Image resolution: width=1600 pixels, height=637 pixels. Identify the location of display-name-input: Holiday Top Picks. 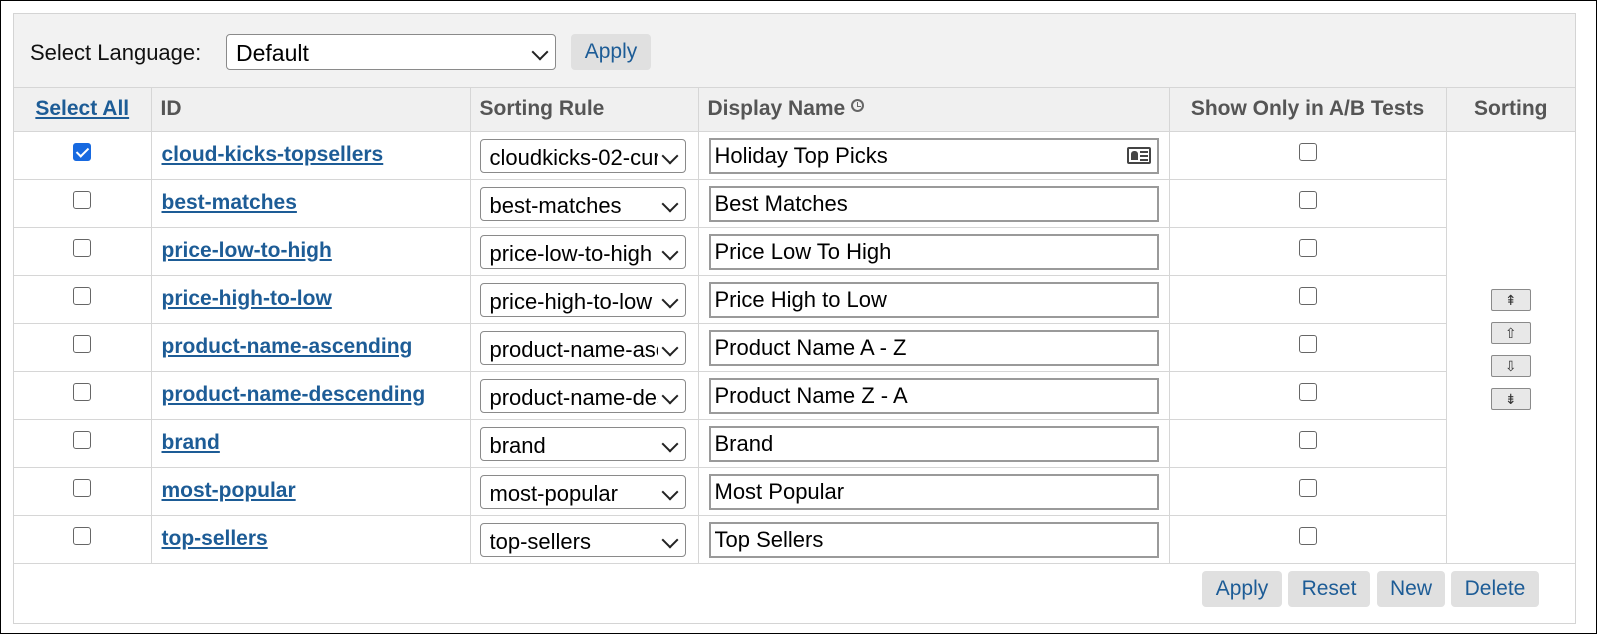
(933, 155).